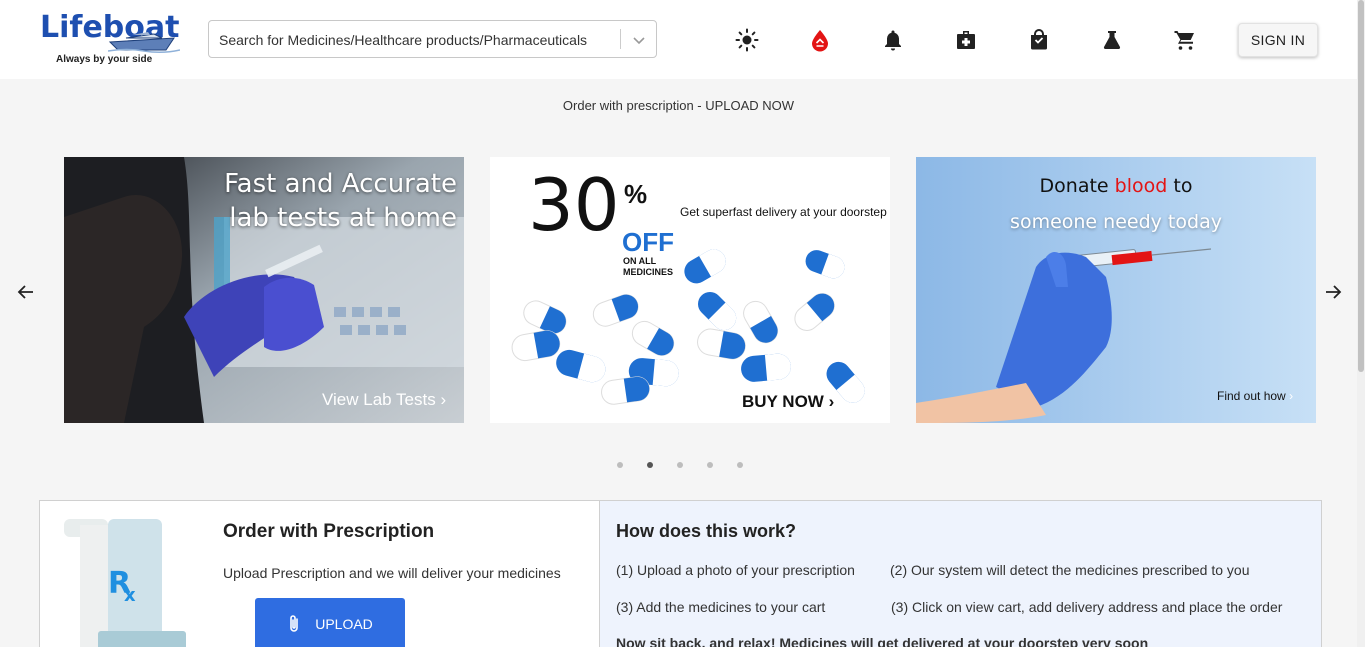  What do you see at coordinates (1278, 40) in the screenshot?
I see `sign-in-button: SIGN IN` at bounding box center [1278, 40].